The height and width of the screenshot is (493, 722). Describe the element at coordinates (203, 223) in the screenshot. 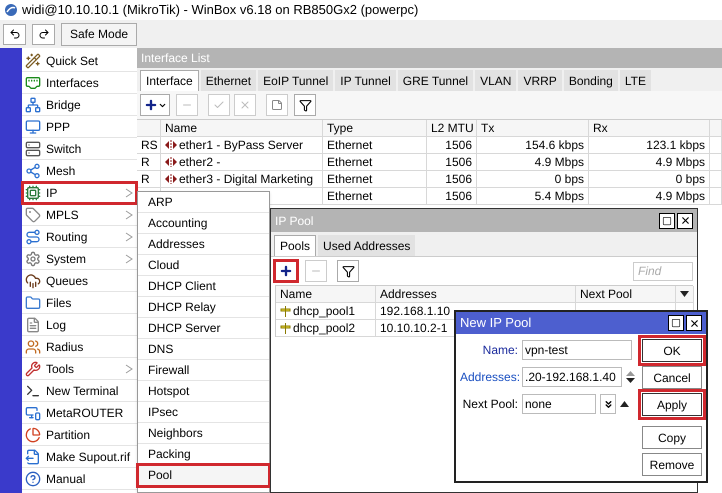

I see `menu-item: Accounting` at that location.